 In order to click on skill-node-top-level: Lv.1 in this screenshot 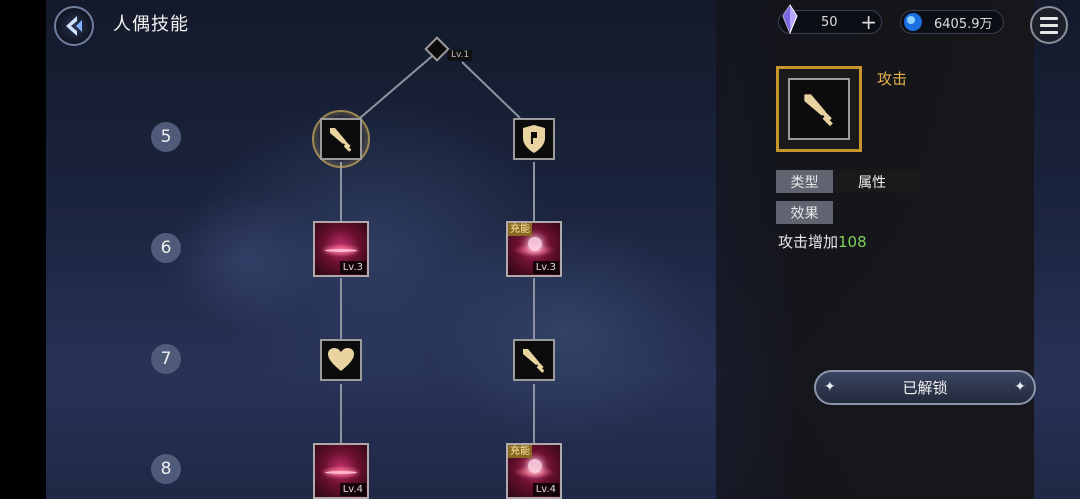, I will do `click(460, 55)`.